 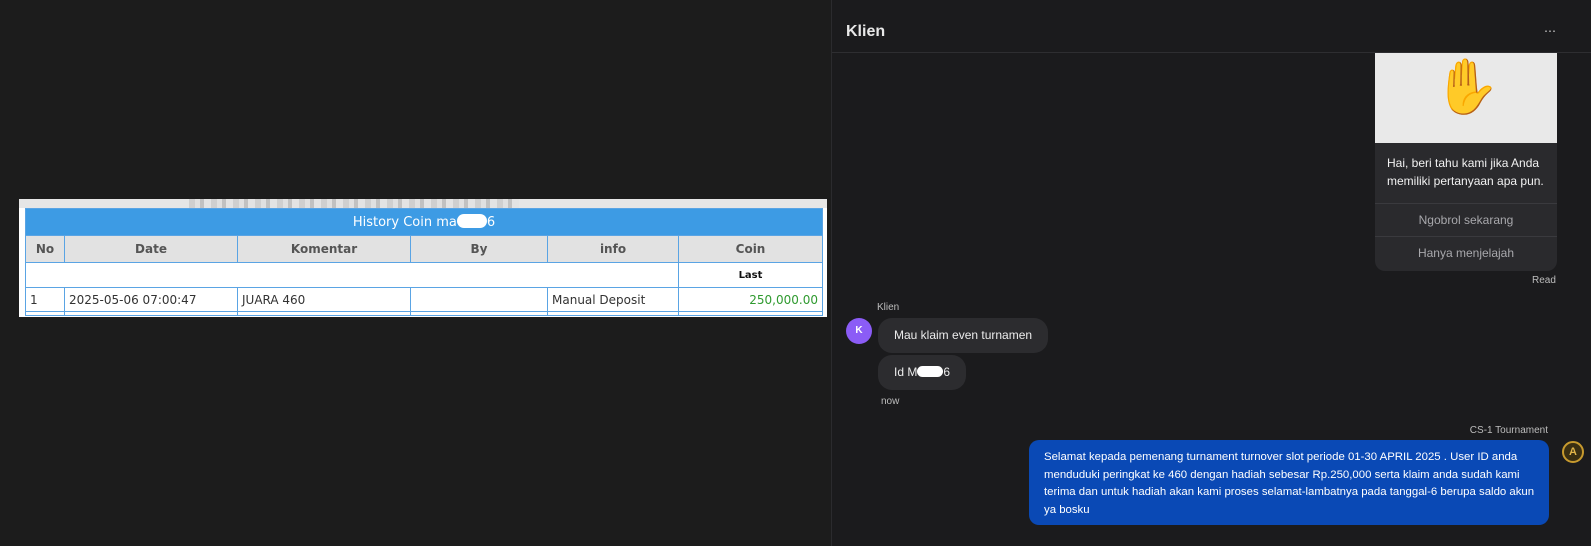 What do you see at coordinates (1466, 252) in the screenshot?
I see `just-browsing-button: Hanya menjelajah` at bounding box center [1466, 252].